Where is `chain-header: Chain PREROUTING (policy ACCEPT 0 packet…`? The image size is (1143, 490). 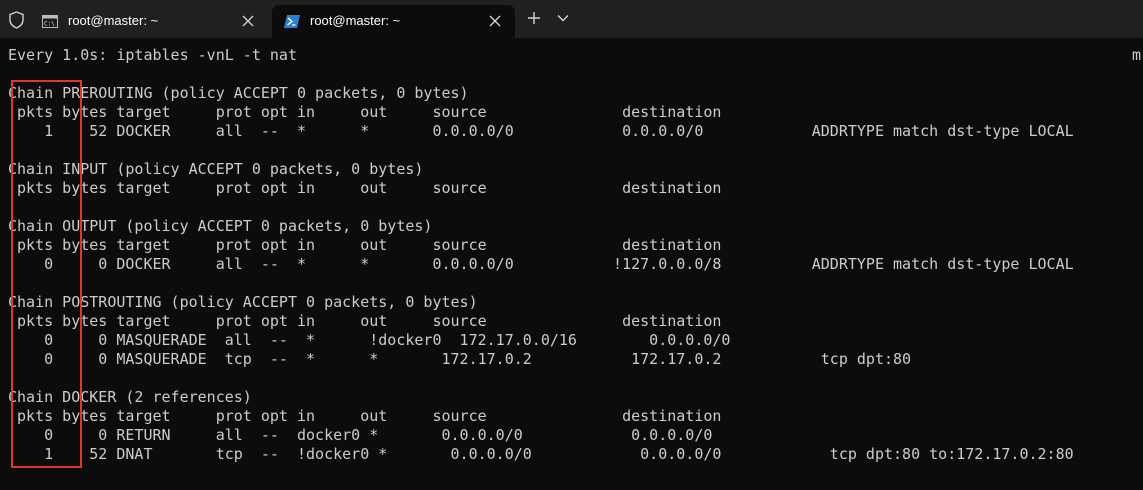 chain-header: Chain PREROUTING (policy ACCEPT 0 packet… is located at coordinates (238, 93).